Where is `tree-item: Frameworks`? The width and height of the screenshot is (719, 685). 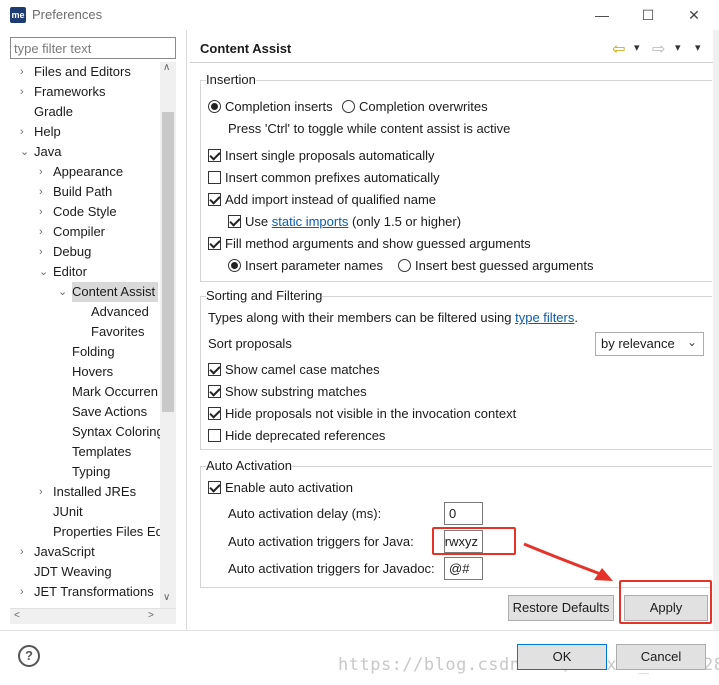
tree-item: Frameworks is located at coordinates (70, 92).